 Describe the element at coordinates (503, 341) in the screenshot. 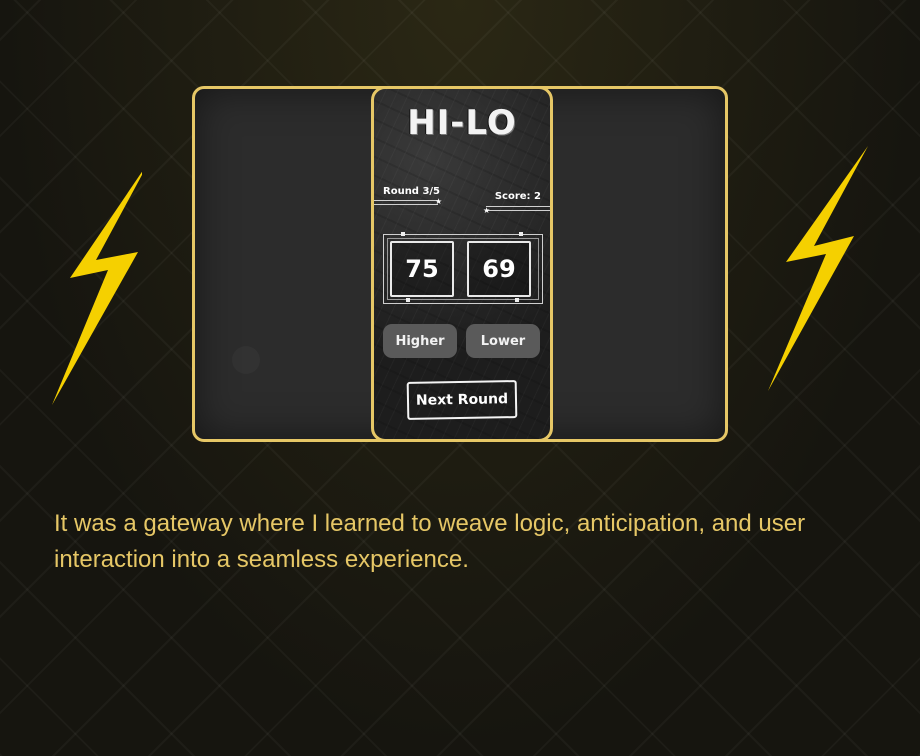

I see `lower-button: Lower` at that location.